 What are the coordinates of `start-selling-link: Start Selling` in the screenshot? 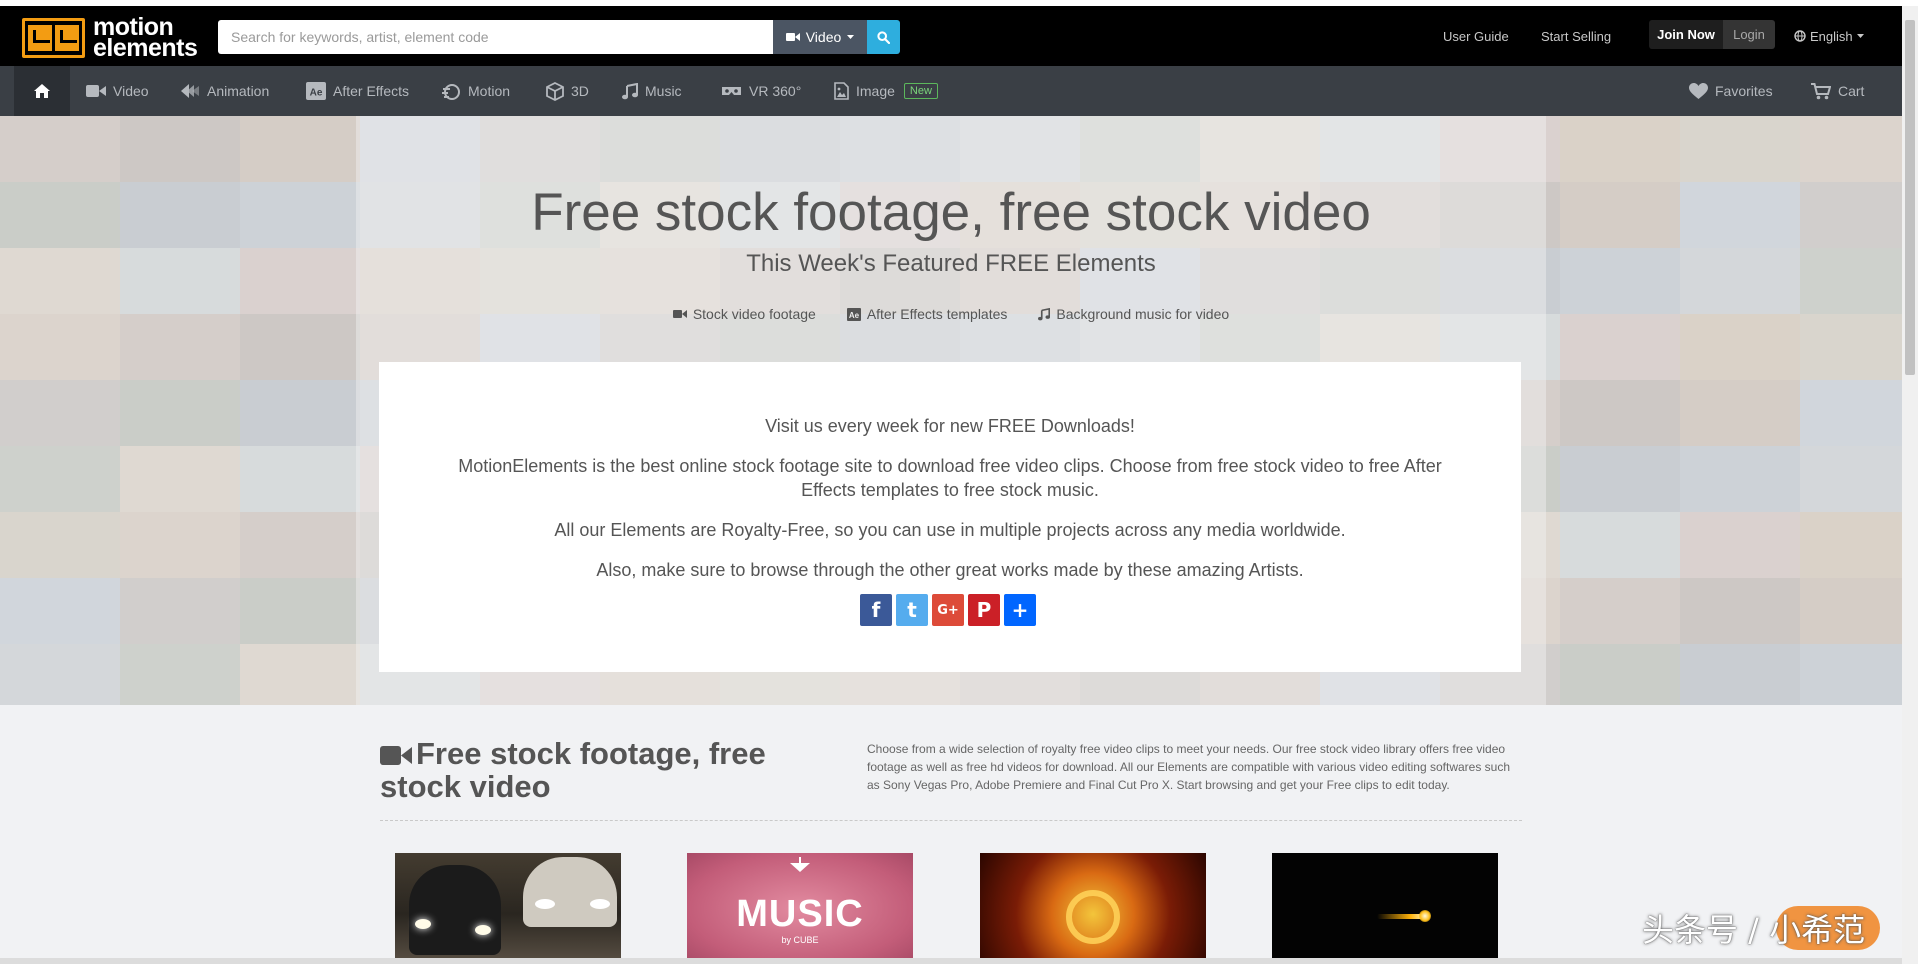 It's located at (1576, 36).